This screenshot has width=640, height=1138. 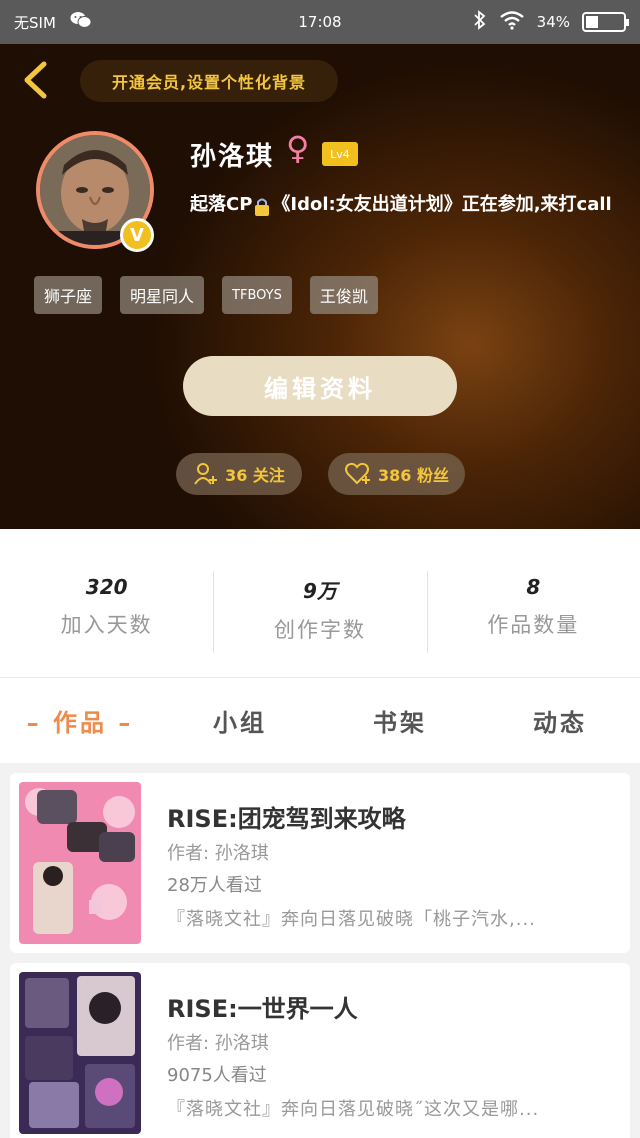 I want to click on wifi-icon, so click(x=512, y=22).